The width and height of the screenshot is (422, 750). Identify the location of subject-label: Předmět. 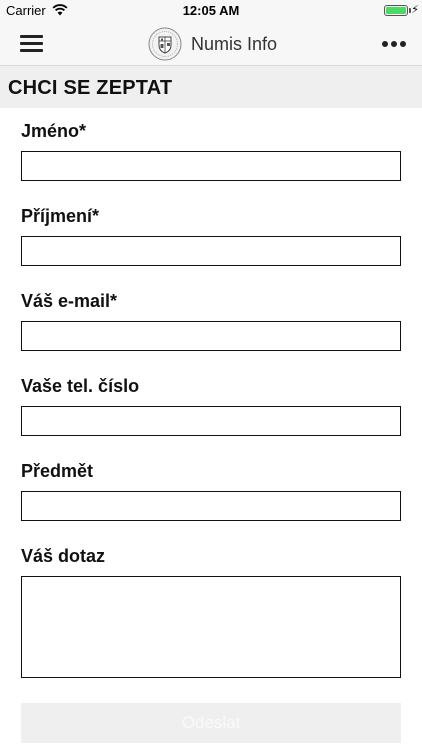
(57, 471).